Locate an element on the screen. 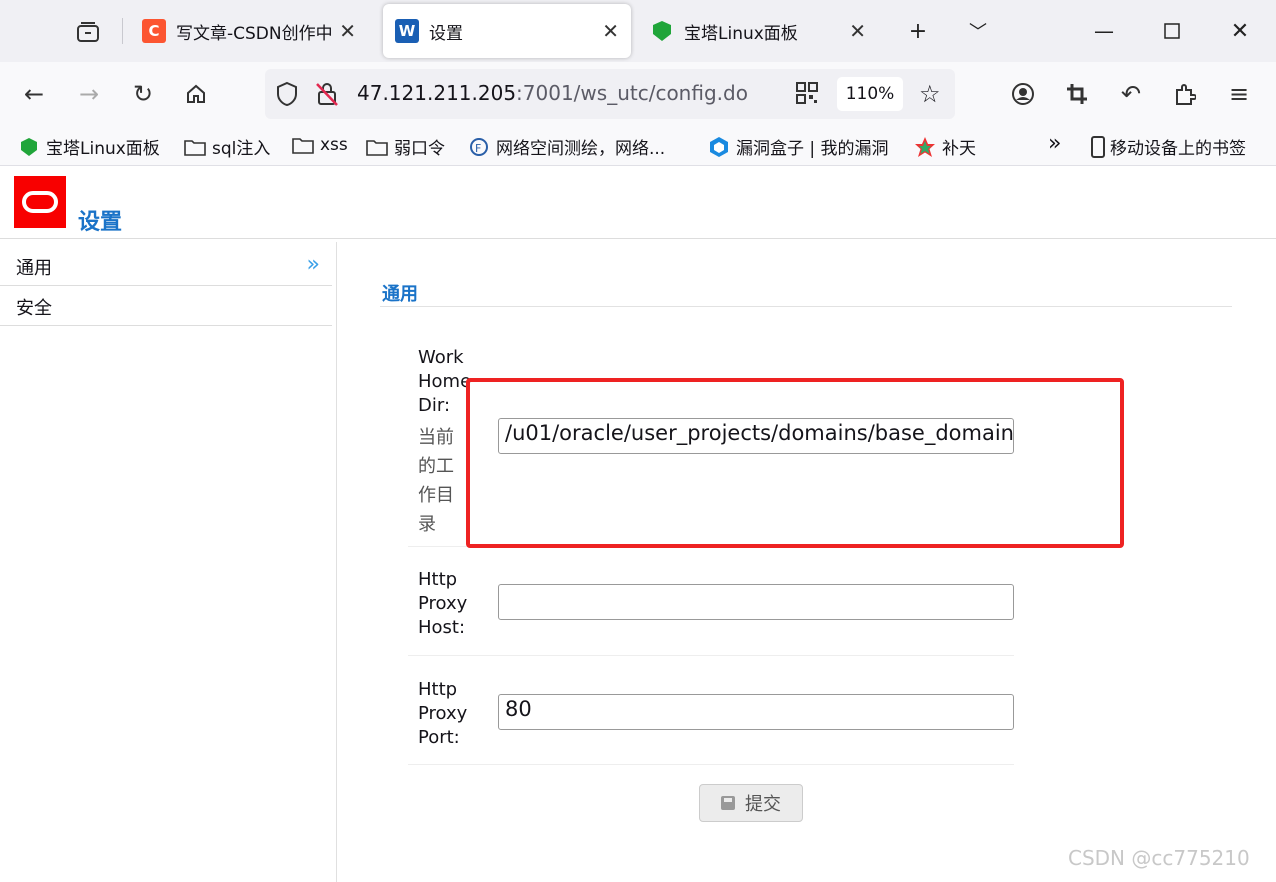 This screenshot has height=882, width=1276. crop-icon is located at coordinates (1077, 94).